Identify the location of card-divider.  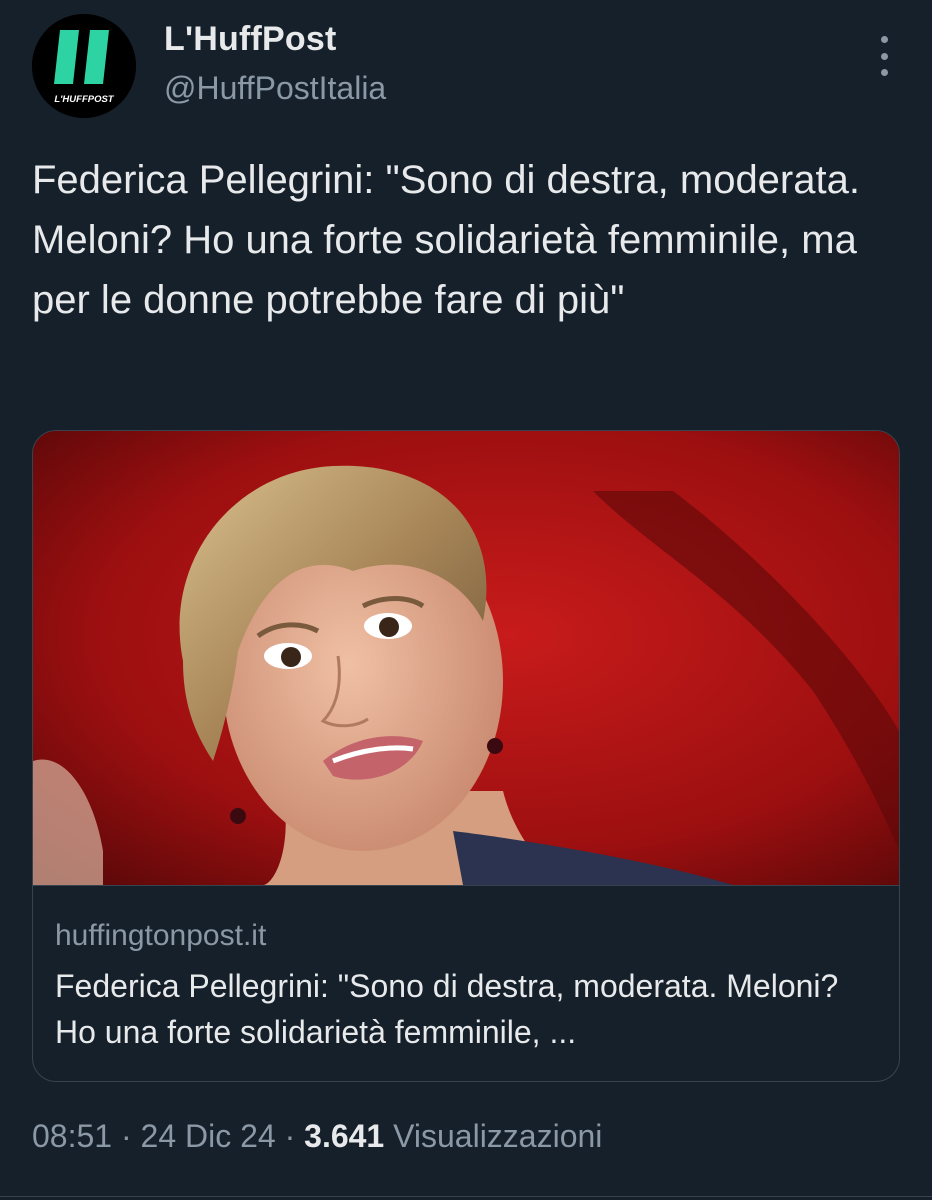
(466, 885).